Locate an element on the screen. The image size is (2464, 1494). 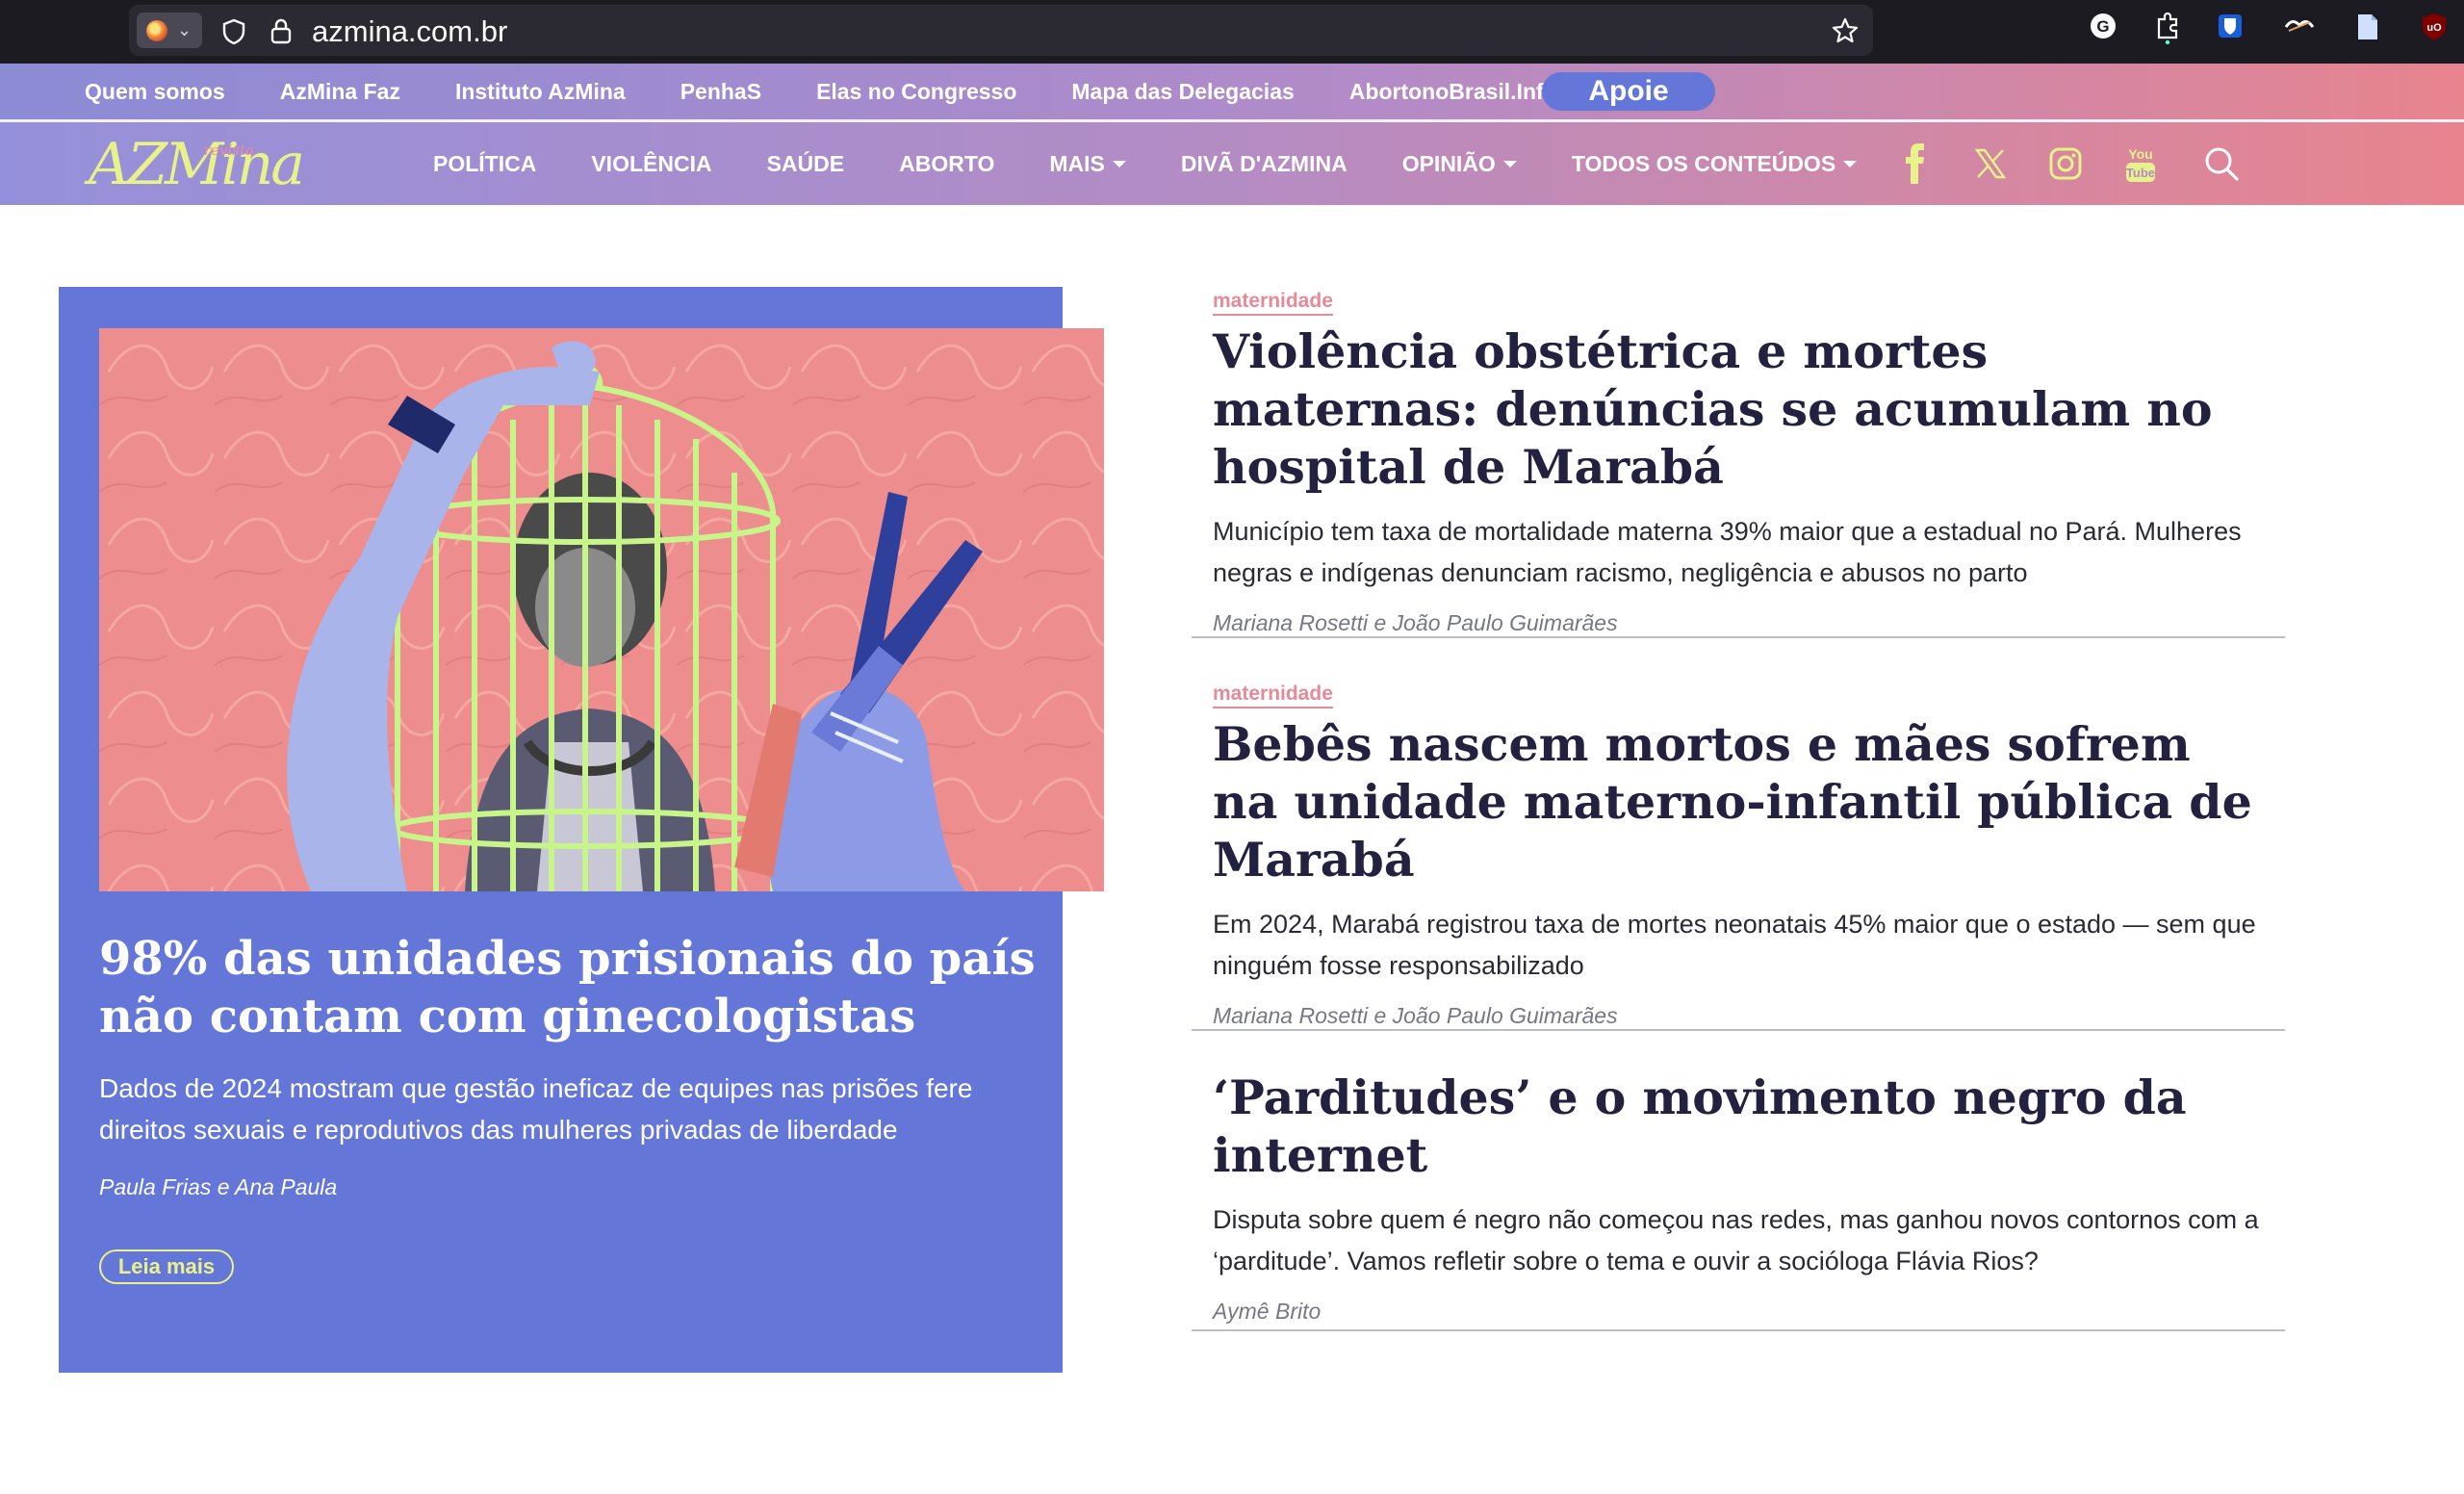
svg-text: Tube is located at coordinates (2140, 173).